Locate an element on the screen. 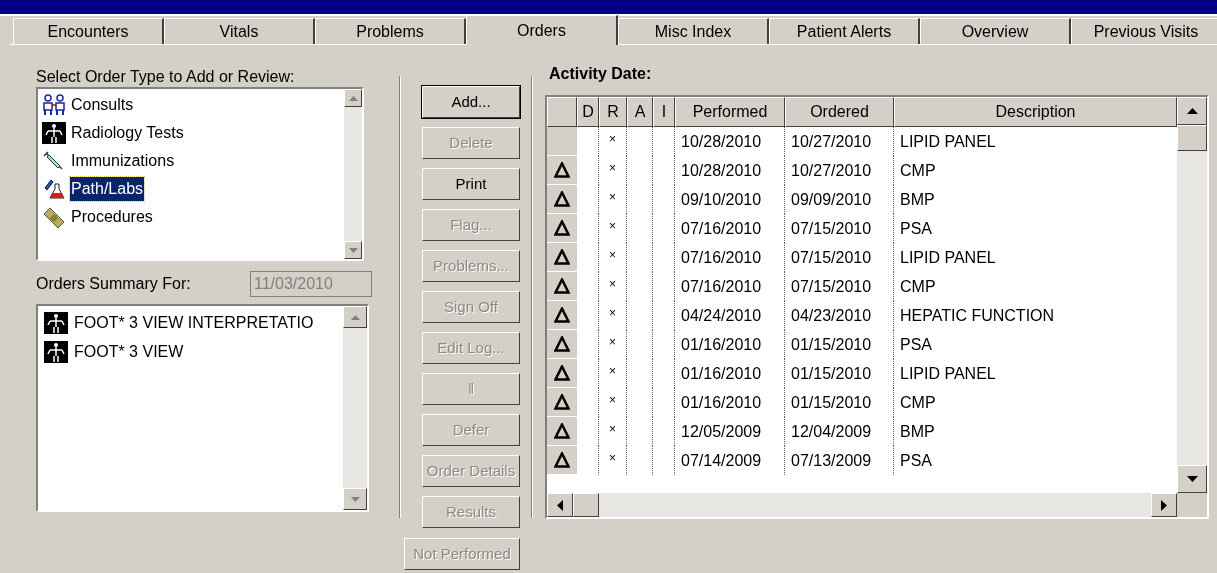 Image resolution: width=1217 pixels, height=573 pixels. column-header: Performed is located at coordinates (730, 112).